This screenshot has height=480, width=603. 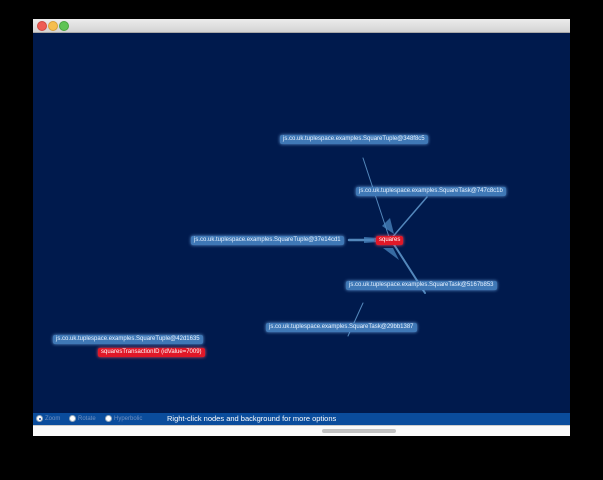 What do you see at coordinates (359, 431) in the screenshot?
I see `scrollbar-thumb` at bounding box center [359, 431].